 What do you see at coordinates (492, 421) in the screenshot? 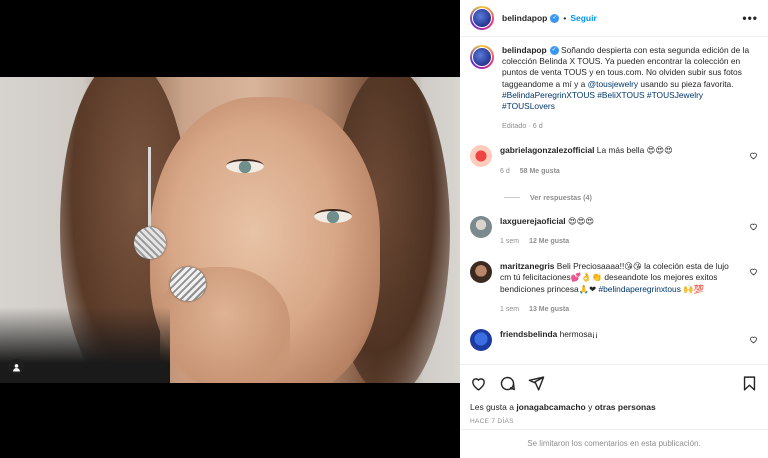
I see `post-timestamp: HACE 7 DÍAS` at bounding box center [492, 421].